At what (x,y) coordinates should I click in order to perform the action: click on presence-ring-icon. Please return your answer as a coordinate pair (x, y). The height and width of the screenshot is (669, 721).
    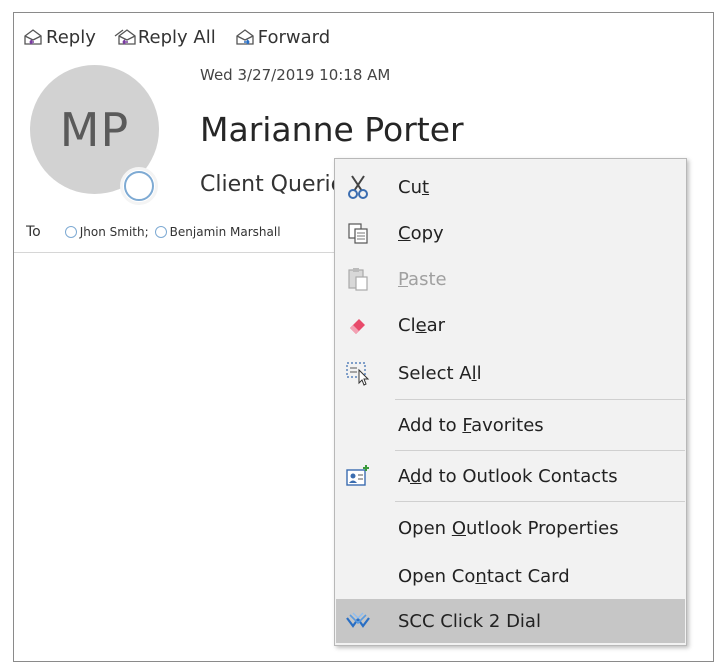
    Looking at the image, I should click on (139, 186).